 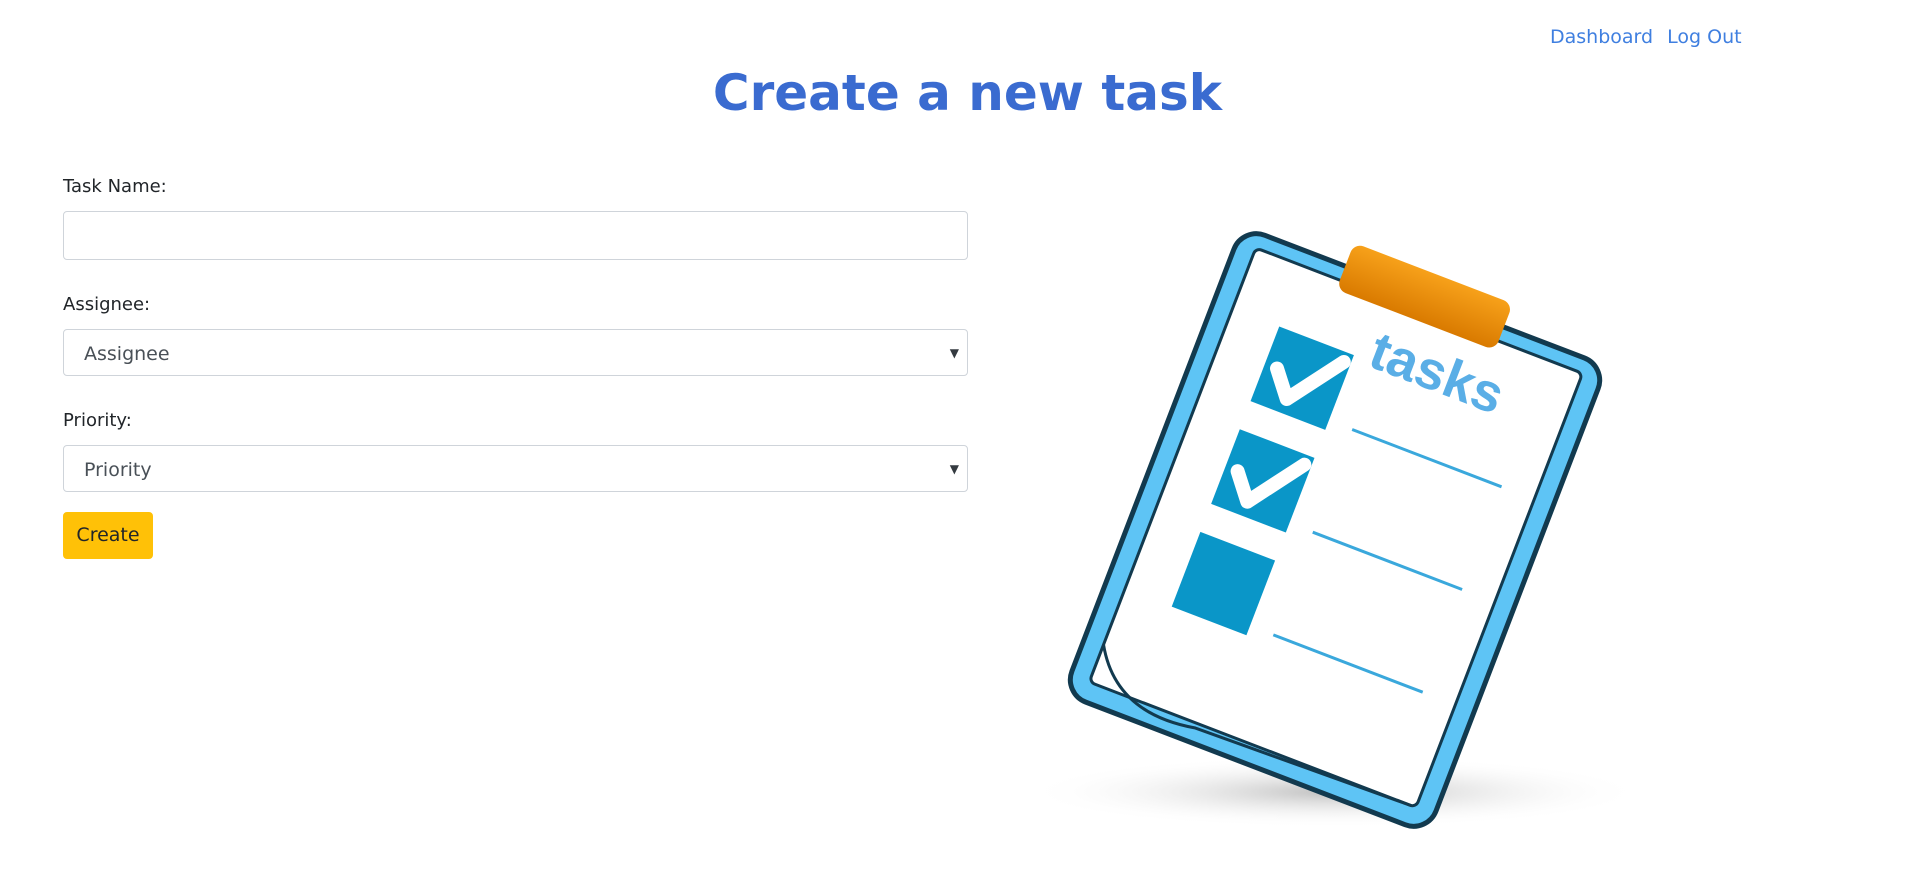 What do you see at coordinates (1601, 37) in the screenshot?
I see `dashboard-link: Dashboard` at bounding box center [1601, 37].